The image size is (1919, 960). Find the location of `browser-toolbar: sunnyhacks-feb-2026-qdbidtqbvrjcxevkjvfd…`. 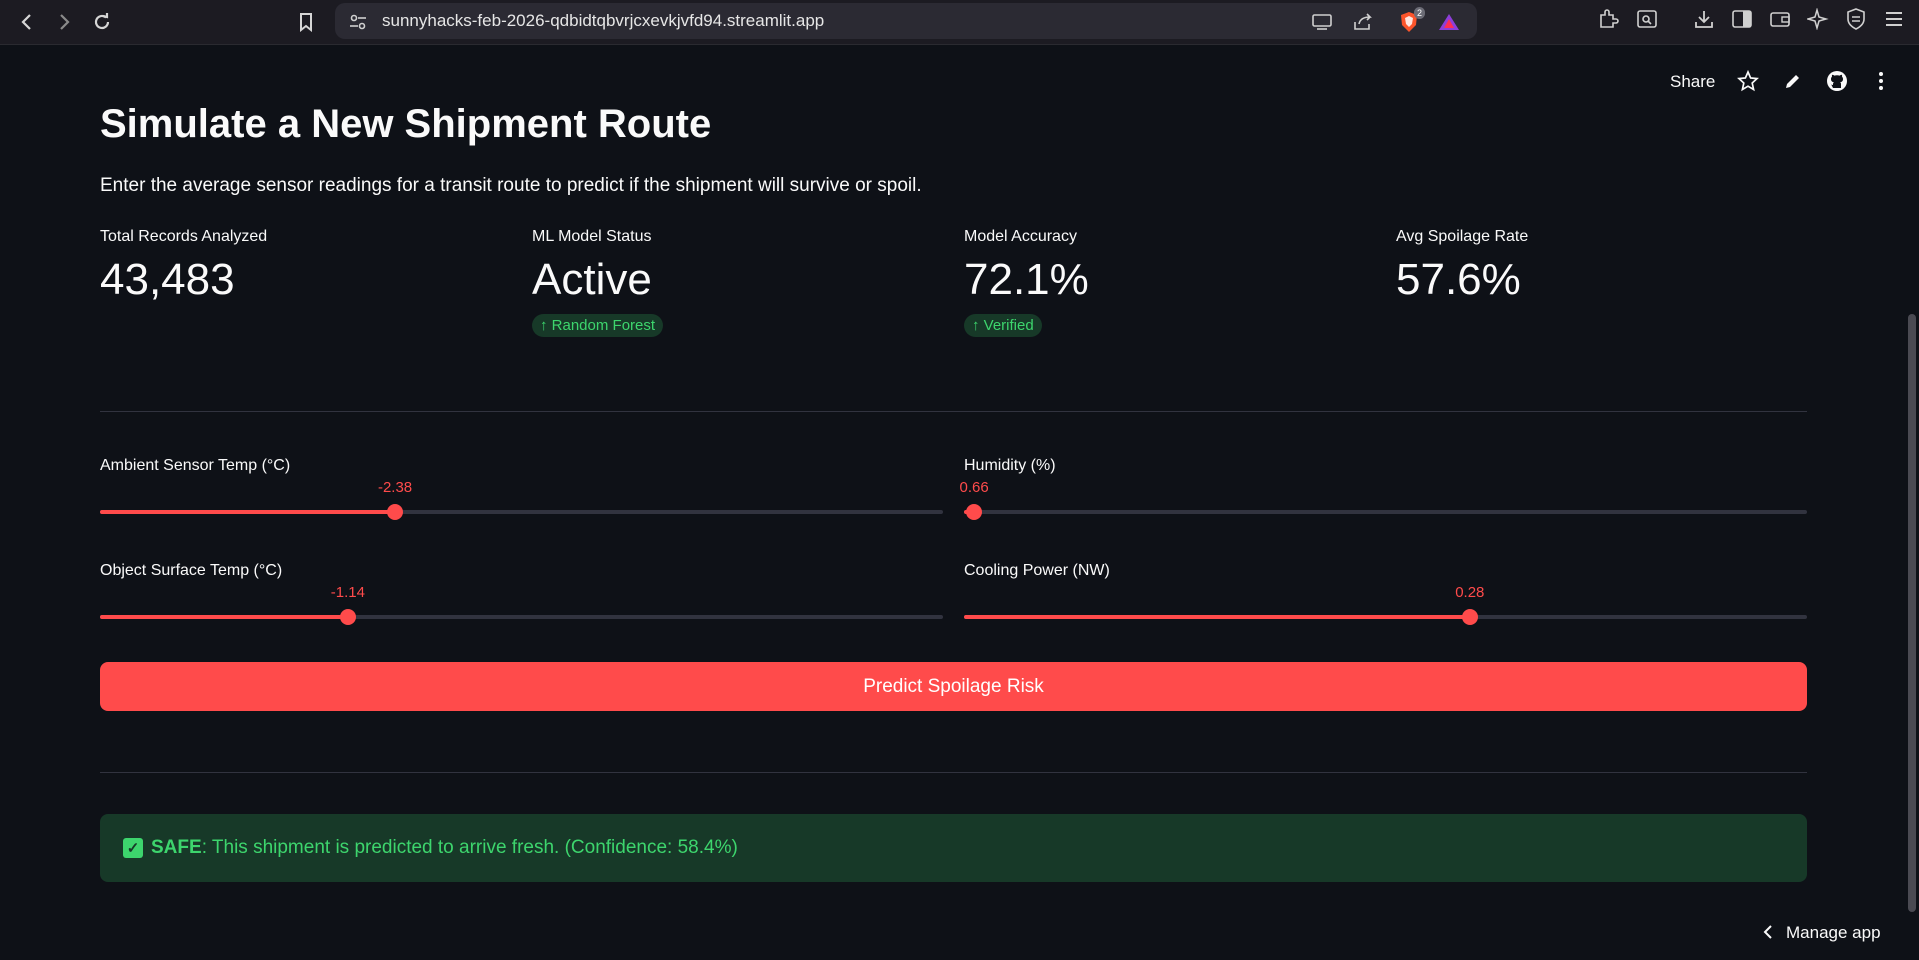

browser-toolbar: sunnyhacks-feb-2026-qdbidtqbvrjcxevkjvfd… is located at coordinates (959, 22).